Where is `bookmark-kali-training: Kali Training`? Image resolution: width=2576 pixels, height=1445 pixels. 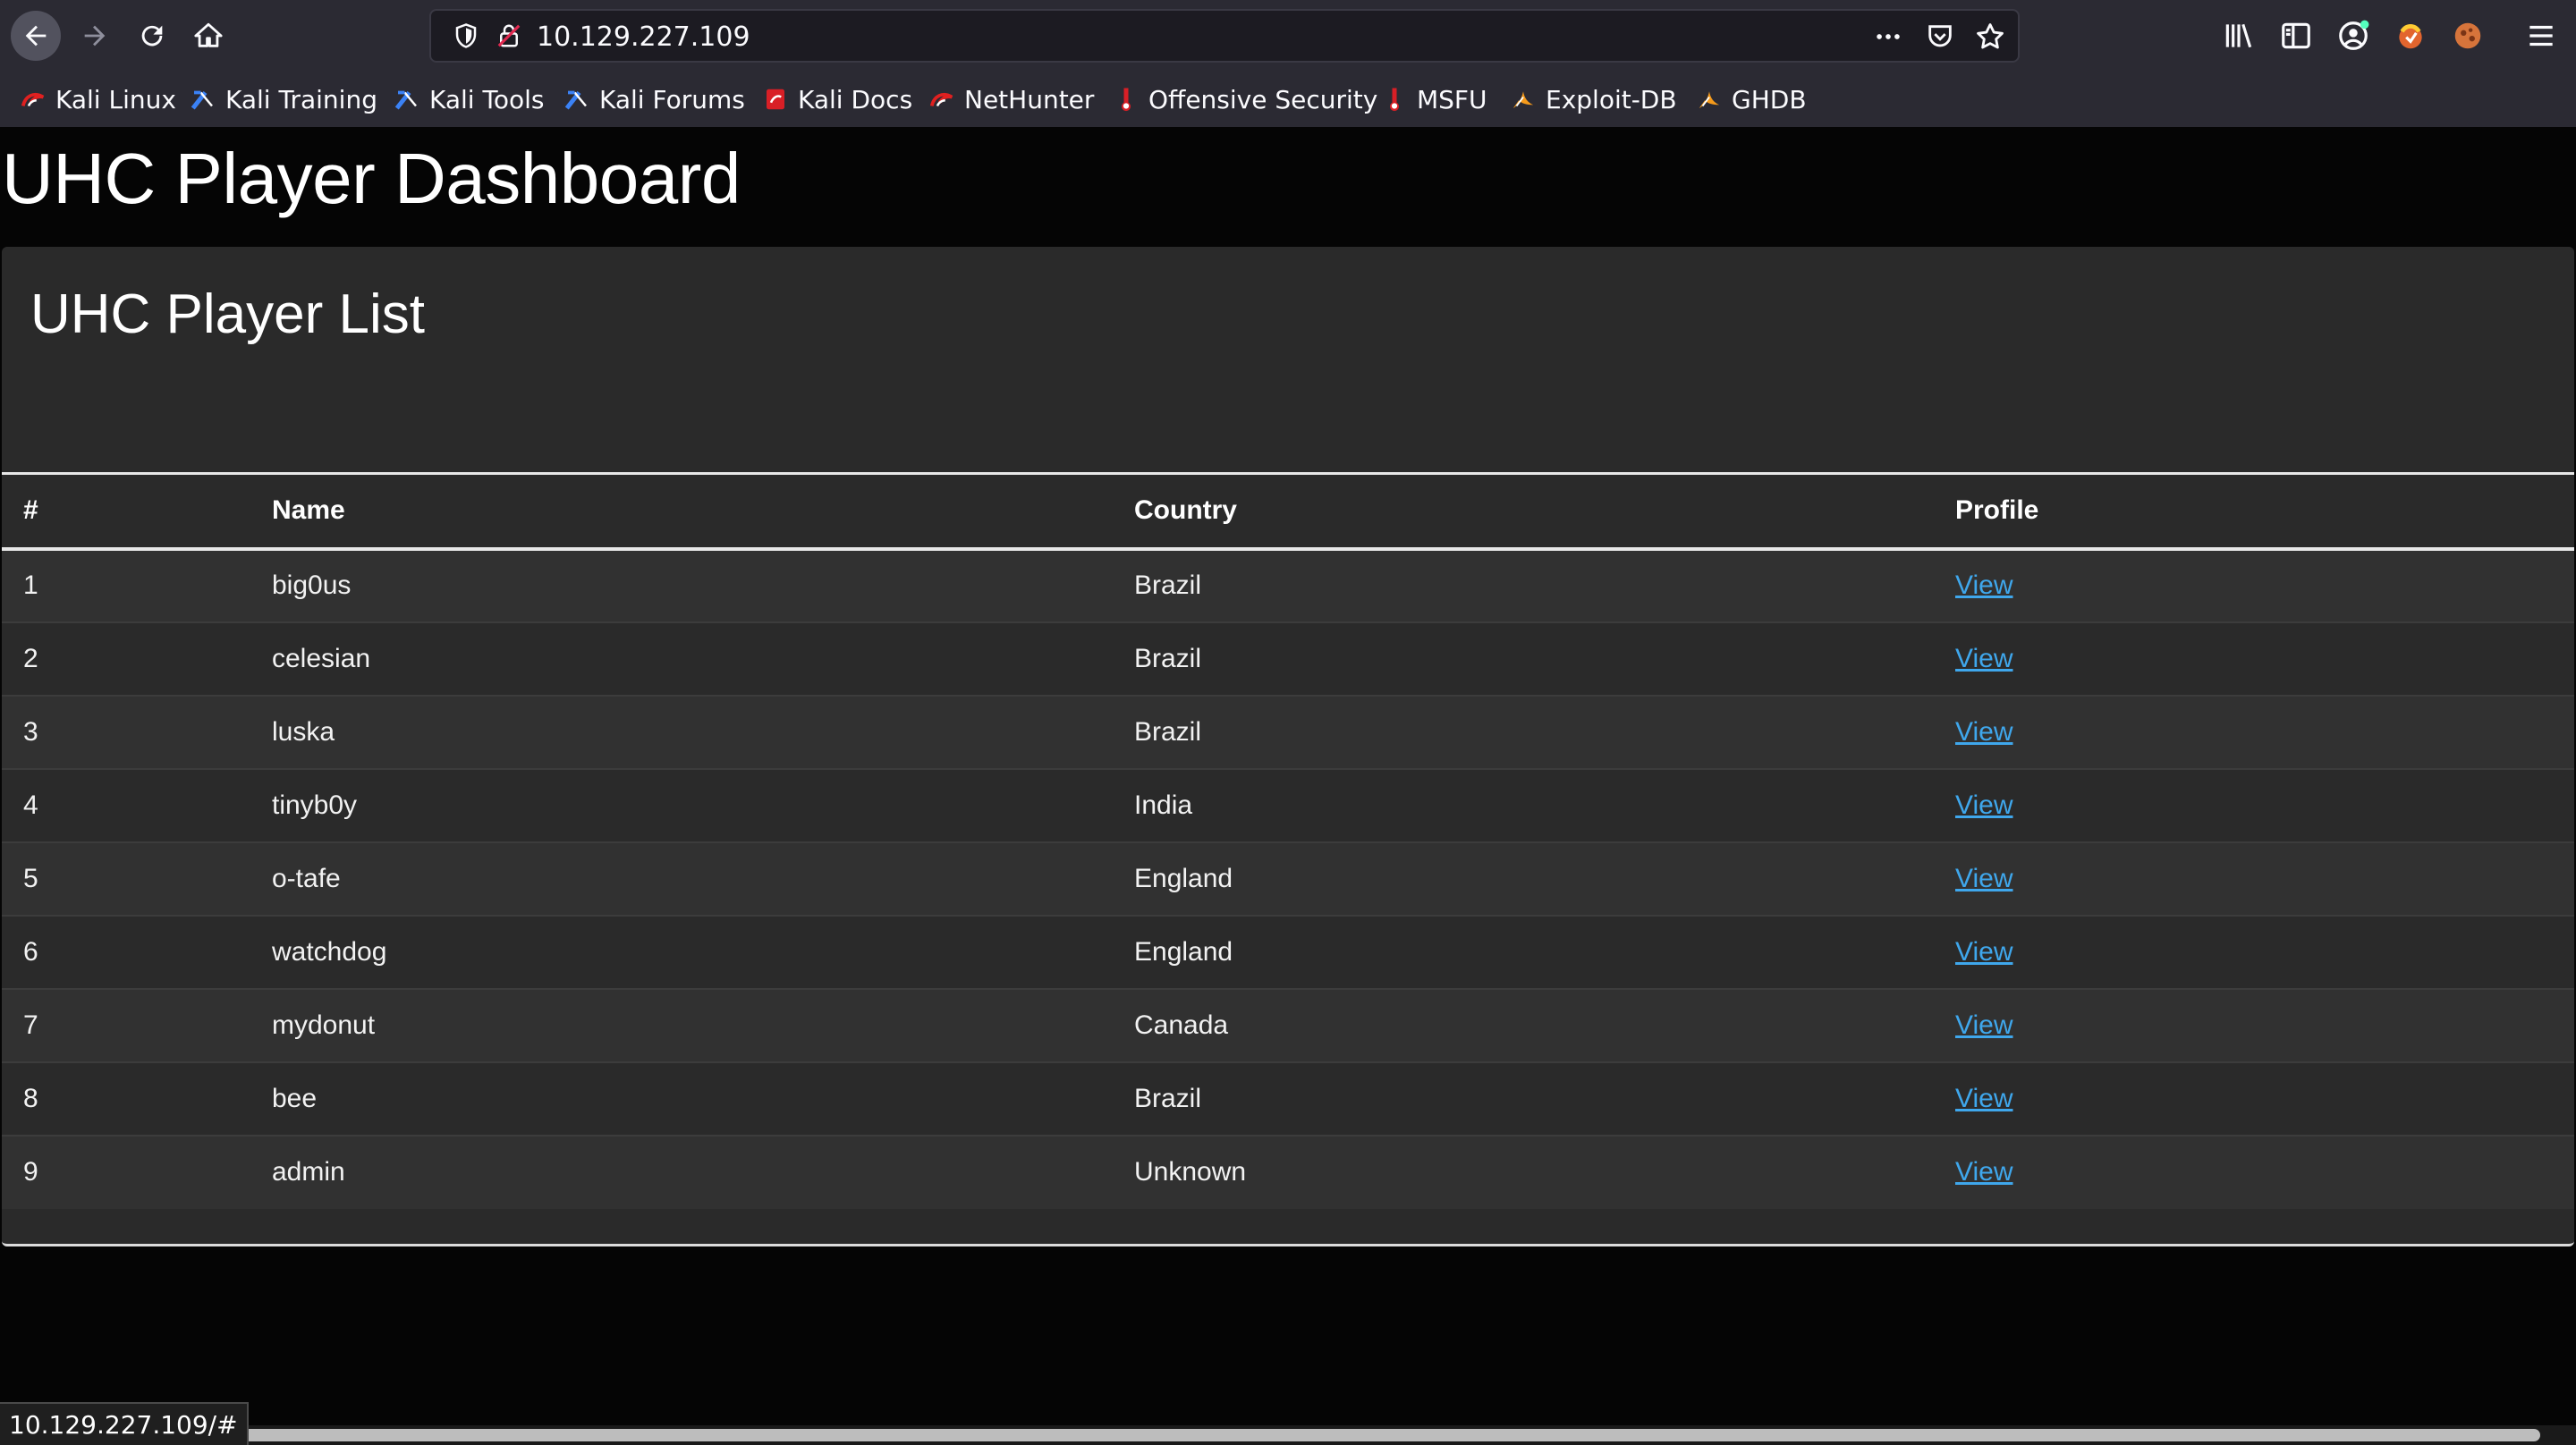
bookmark-kali-training: Kali Training is located at coordinates (283, 99).